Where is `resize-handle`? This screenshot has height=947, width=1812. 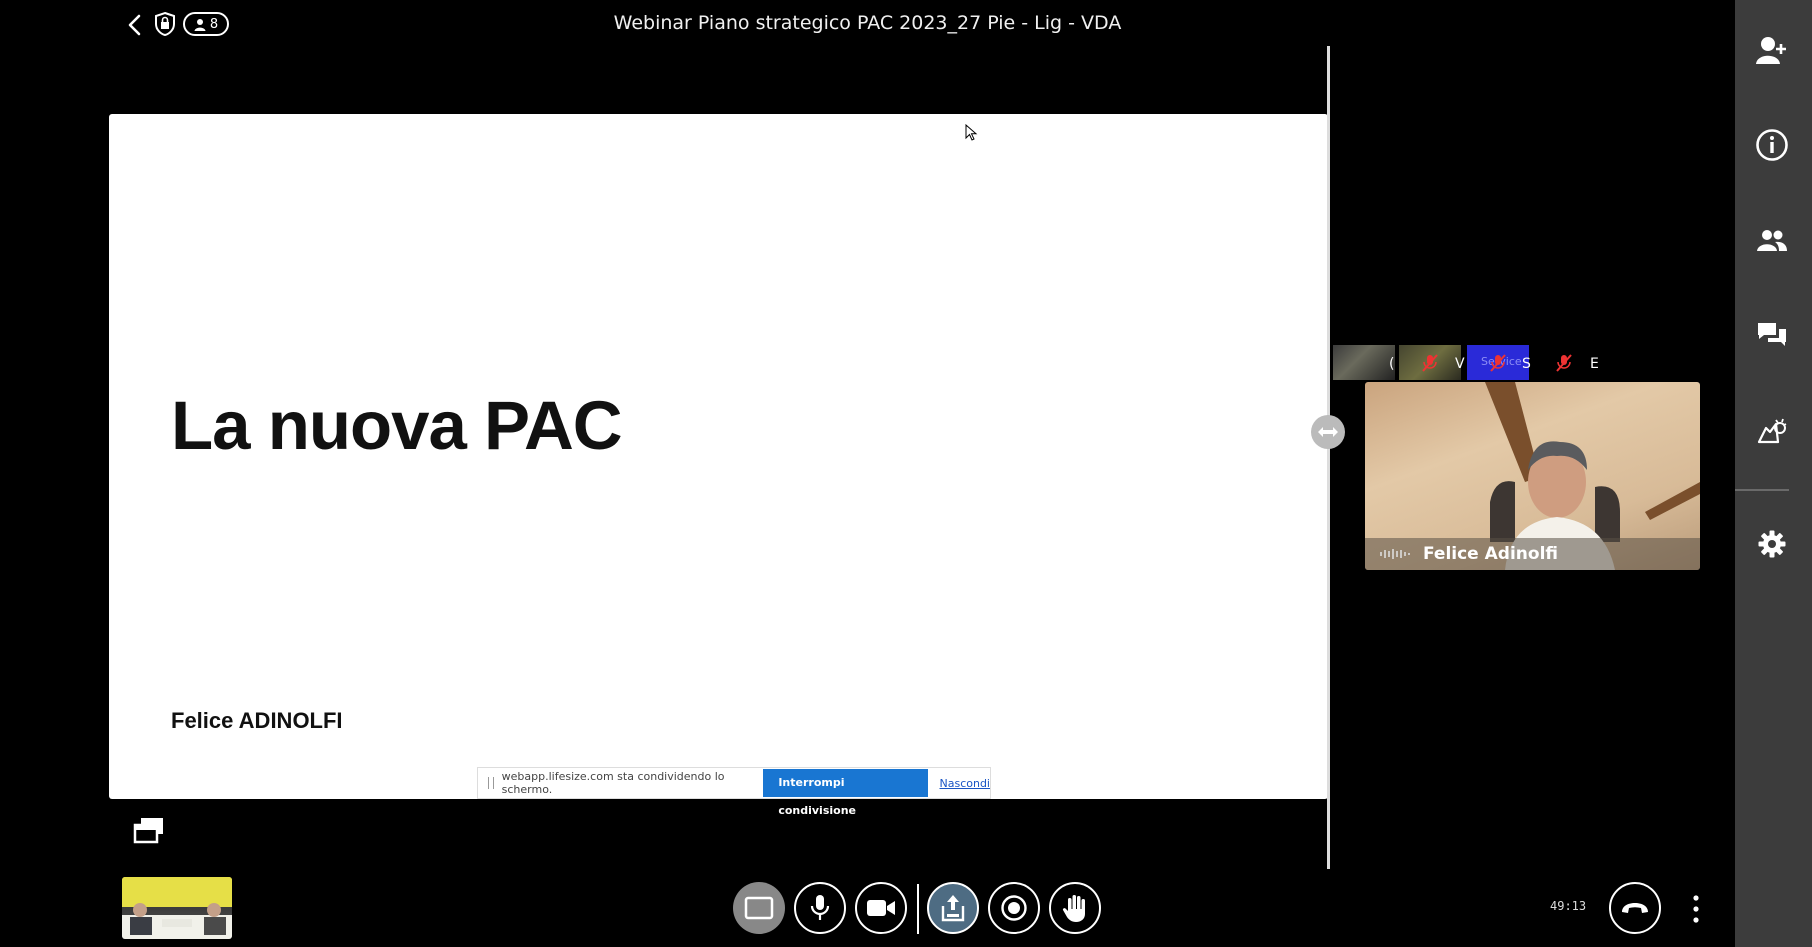
resize-handle is located at coordinates (1328, 432).